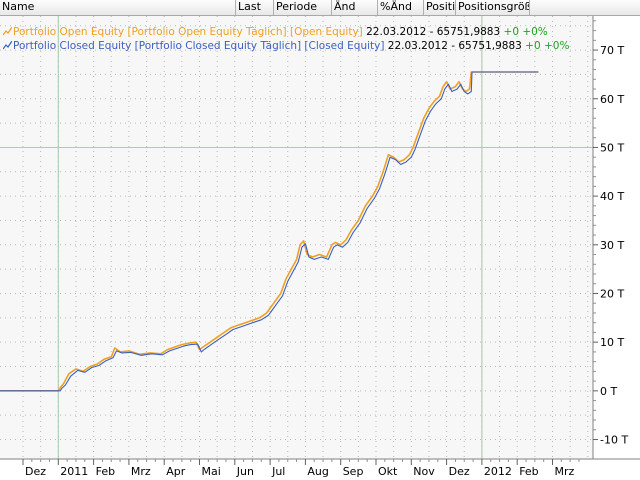  I want to click on y-tick-label: 20 T, so click(612, 293).